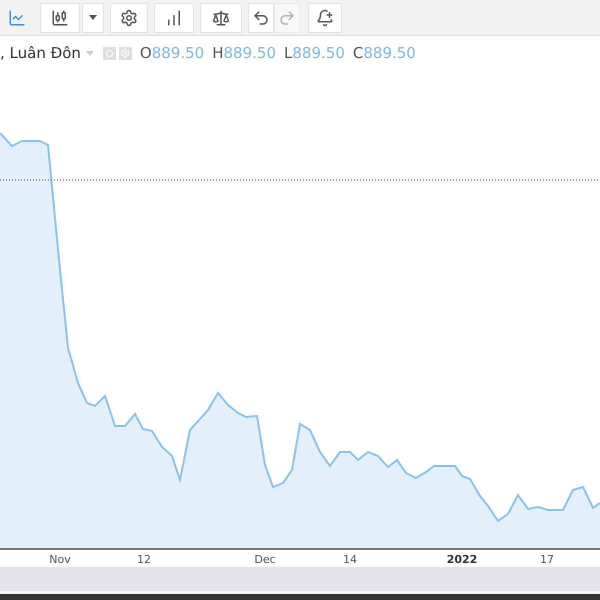 Image resolution: width=600 pixels, height=600 pixels. I want to click on indicators-button, so click(174, 17).